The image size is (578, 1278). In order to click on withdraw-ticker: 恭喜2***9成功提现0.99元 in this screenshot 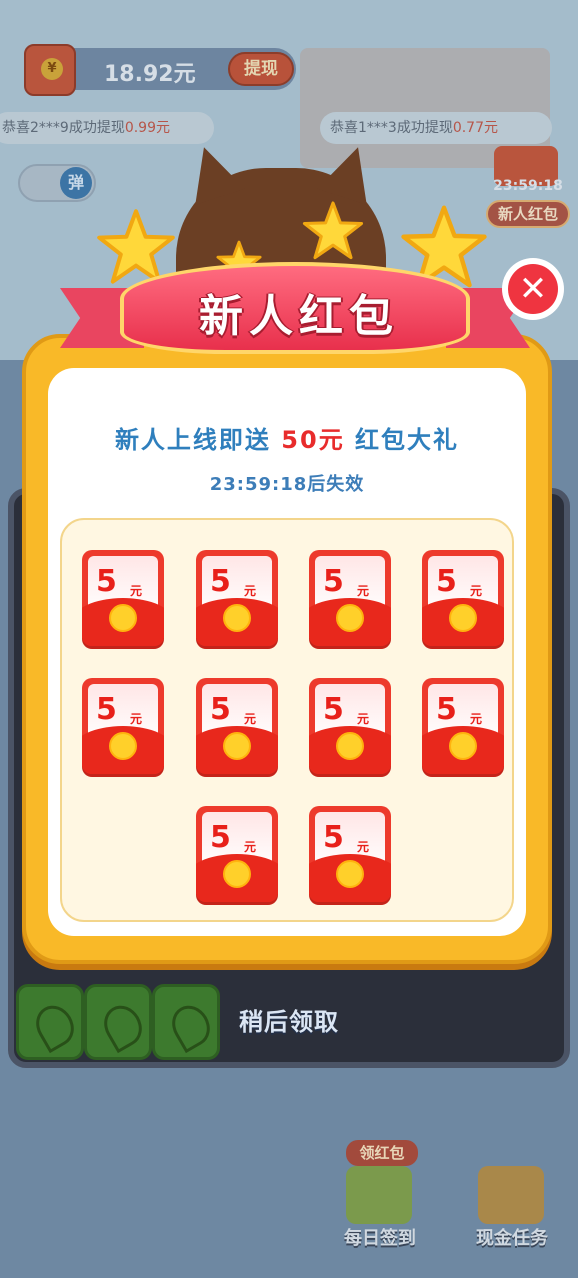, I will do `click(107, 128)`.